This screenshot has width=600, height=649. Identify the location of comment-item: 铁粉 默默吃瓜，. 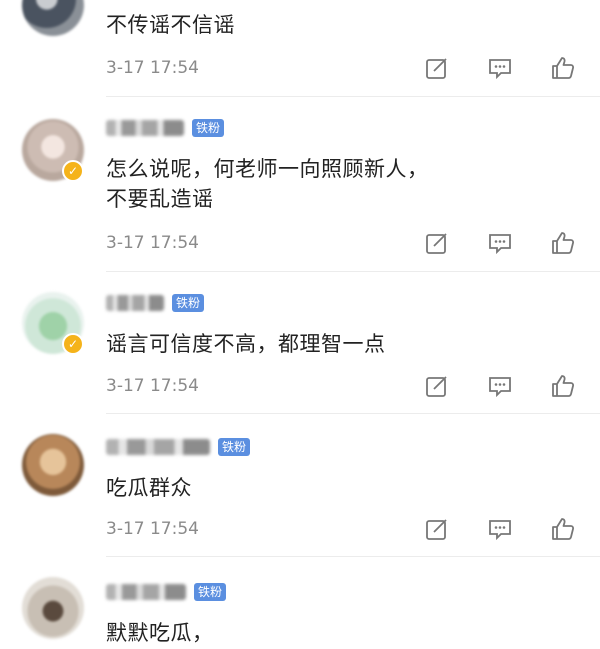
(300, 603).